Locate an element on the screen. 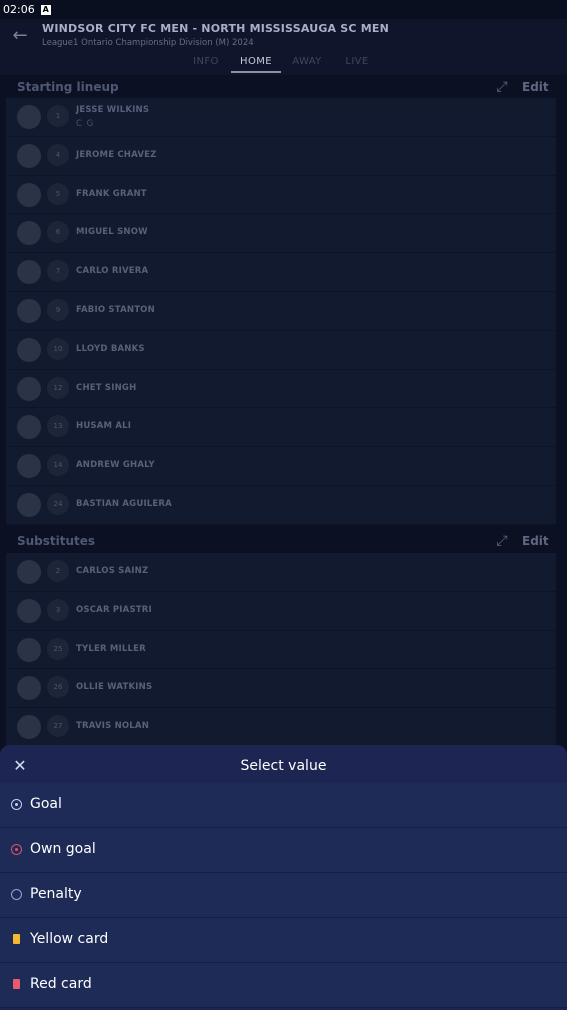 The width and height of the screenshot is (567, 1010). player-row: 6 MIGUEL SNOW is located at coordinates (281, 234).